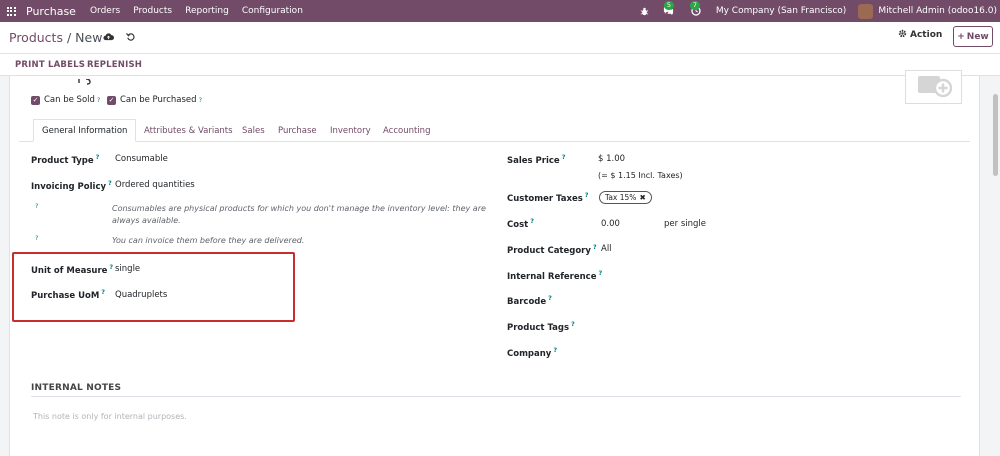 The height and width of the screenshot is (456, 1000). What do you see at coordinates (781, 11) in the screenshot?
I see `company-switcher: My Company (San Francisco)` at bounding box center [781, 11].